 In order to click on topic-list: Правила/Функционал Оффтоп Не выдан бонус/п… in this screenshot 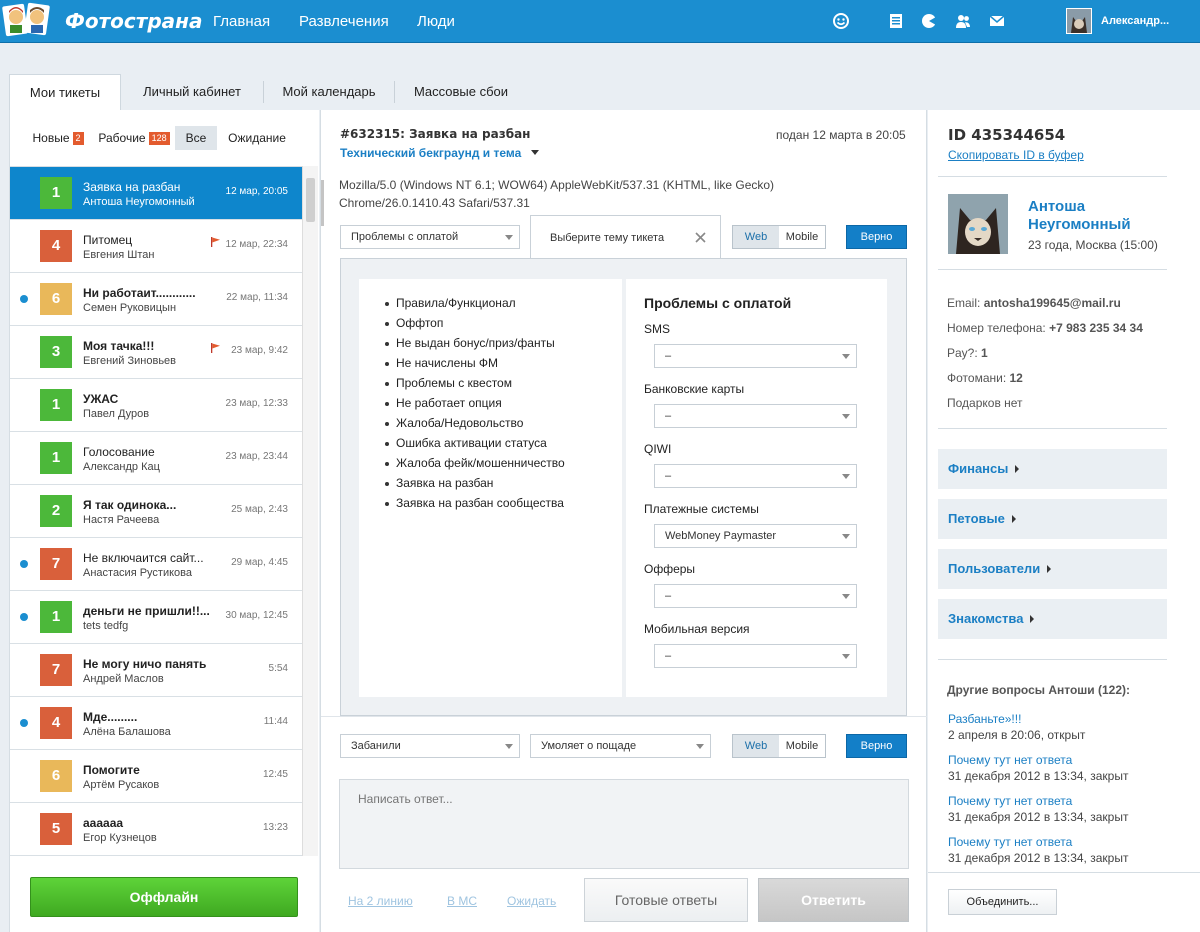, I will do `click(490, 488)`.